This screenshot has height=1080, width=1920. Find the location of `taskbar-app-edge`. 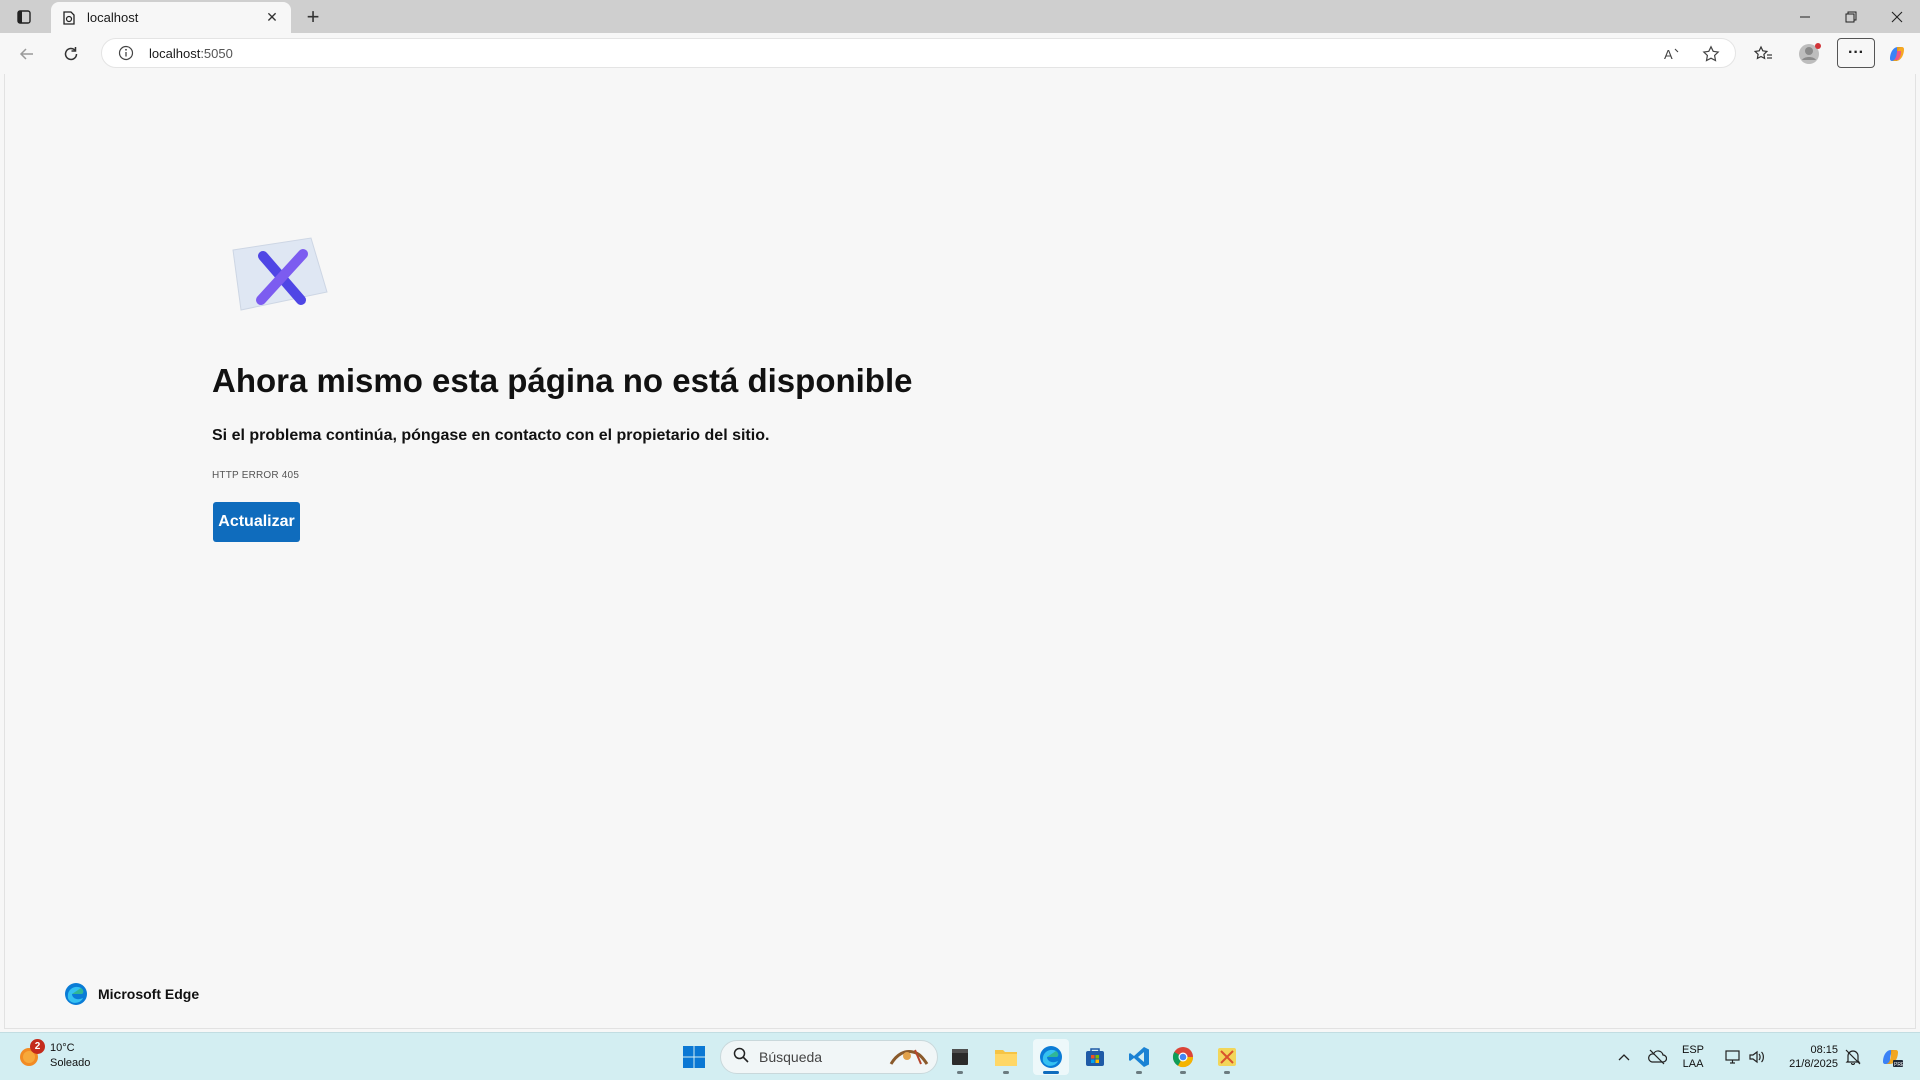

taskbar-app-edge is located at coordinates (1051, 1057).